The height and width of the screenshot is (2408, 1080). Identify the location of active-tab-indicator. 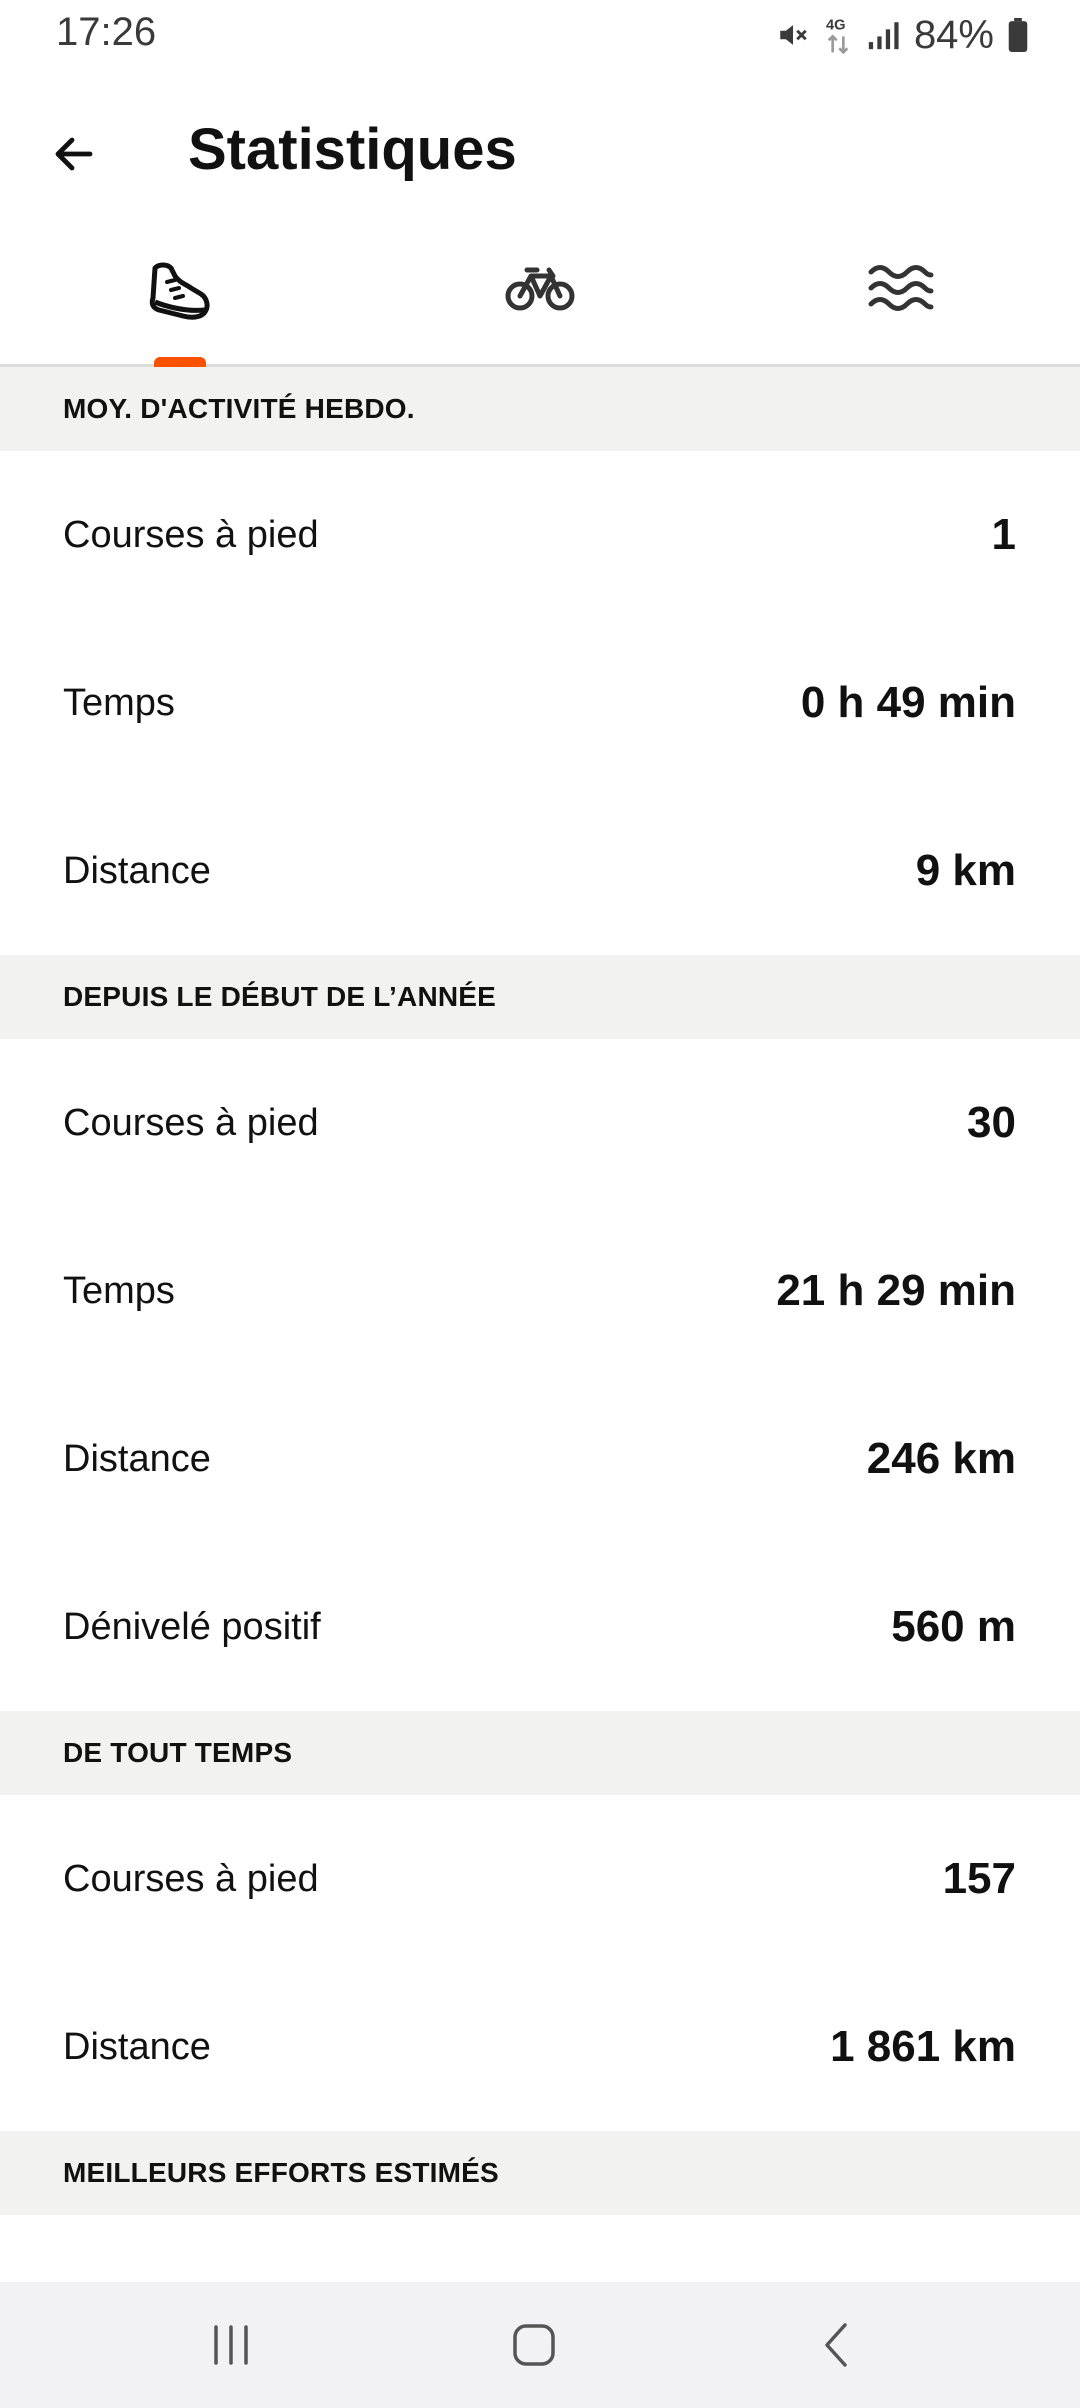
(180, 362).